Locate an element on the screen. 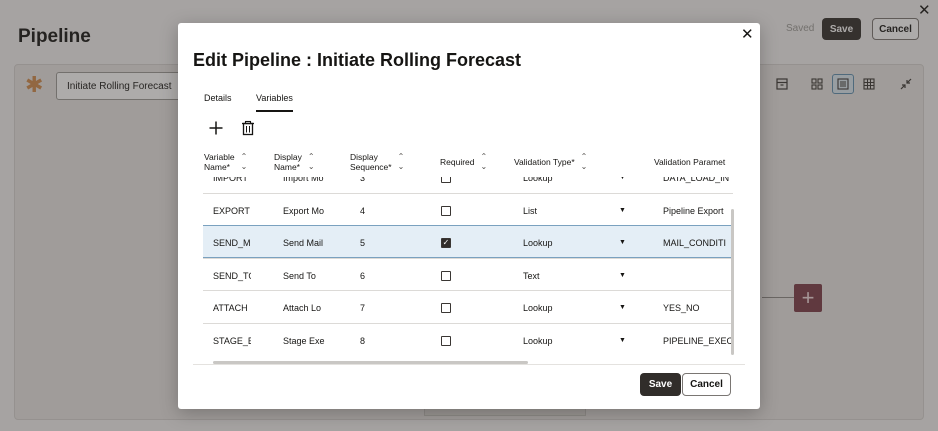 Image resolution: width=938 pixels, height=431 pixels. display-name-cell: Export Mo is located at coordinates (306, 210).